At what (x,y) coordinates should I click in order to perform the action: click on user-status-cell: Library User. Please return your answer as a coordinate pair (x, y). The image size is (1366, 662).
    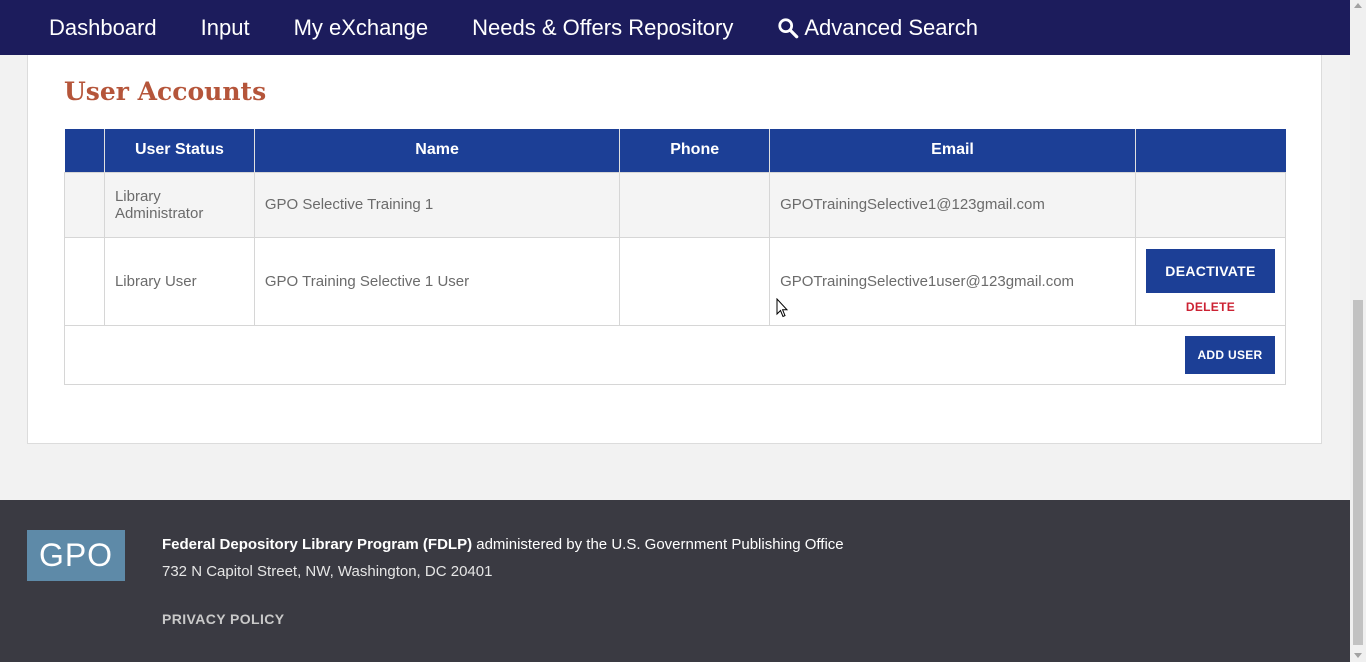
    Looking at the image, I should click on (179, 281).